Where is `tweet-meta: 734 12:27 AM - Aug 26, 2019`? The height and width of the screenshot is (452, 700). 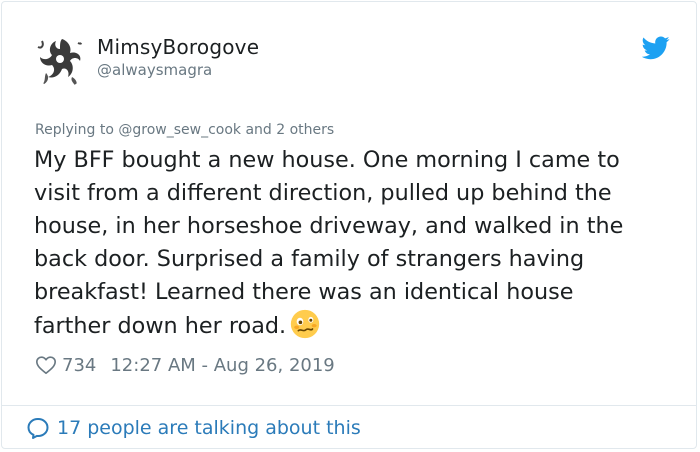 tweet-meta: 734 12:27 AM - Aug 26, 2019 is located at coordinates (185, 365).